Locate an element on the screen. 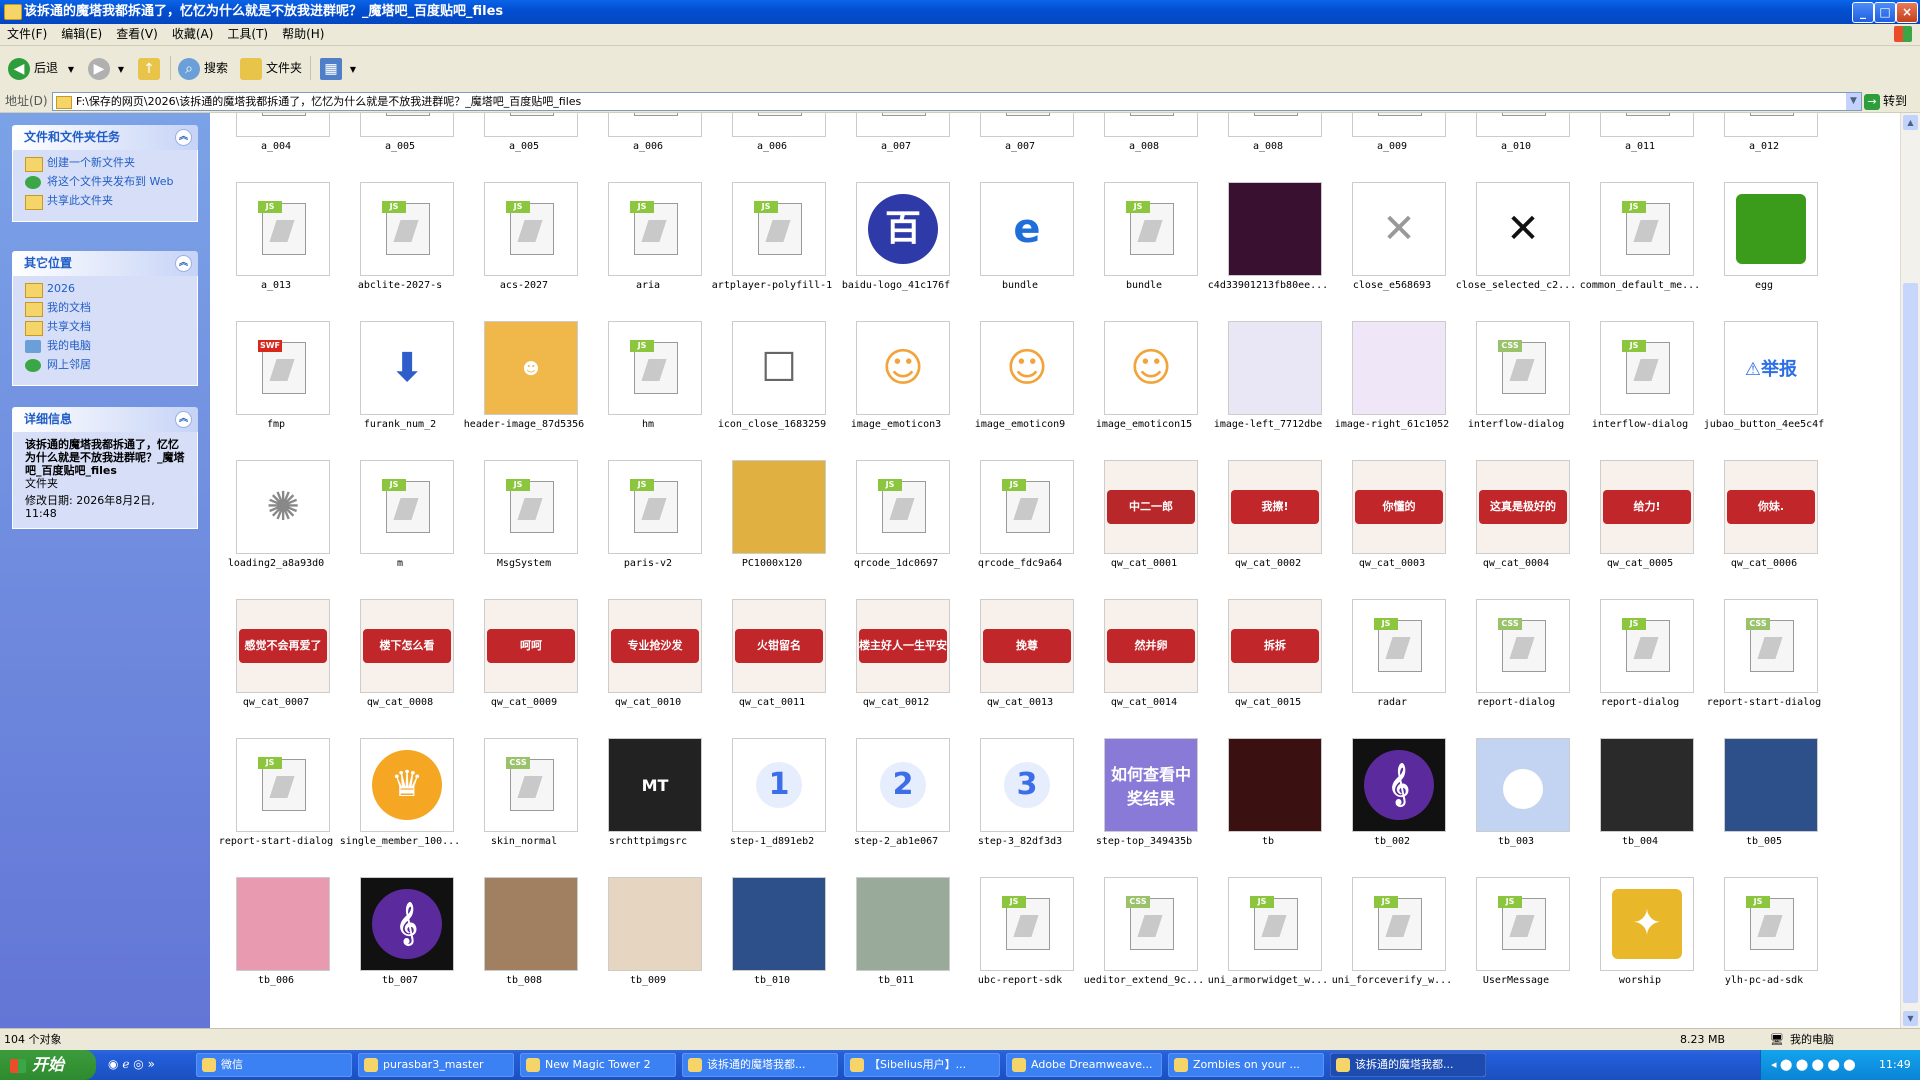 This screenshot has width=1920, height=1080. file-item: 如何查看中奖结果 step-top_349435b is located at coordinates (1144, 805).